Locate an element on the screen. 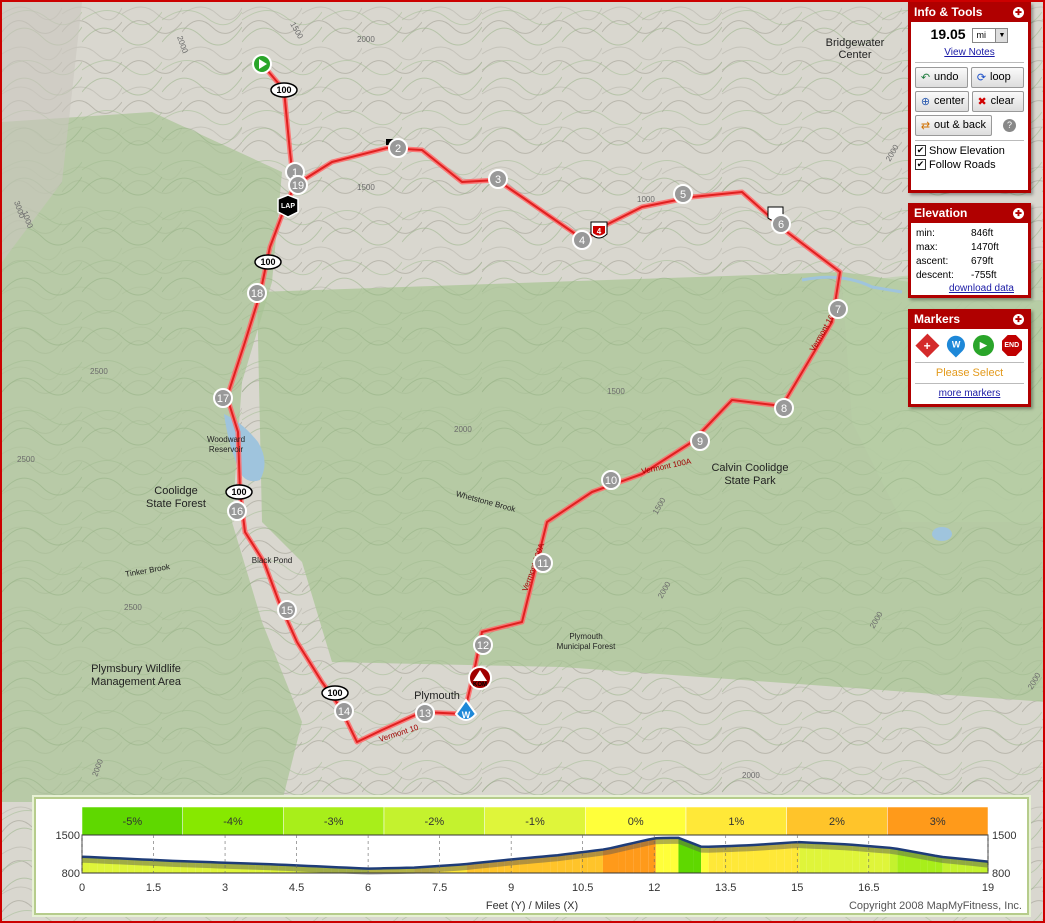 The height and width of the screenshot is (923, 1045). x-tick-label: 7.5 is located at coordinates (439, 888).